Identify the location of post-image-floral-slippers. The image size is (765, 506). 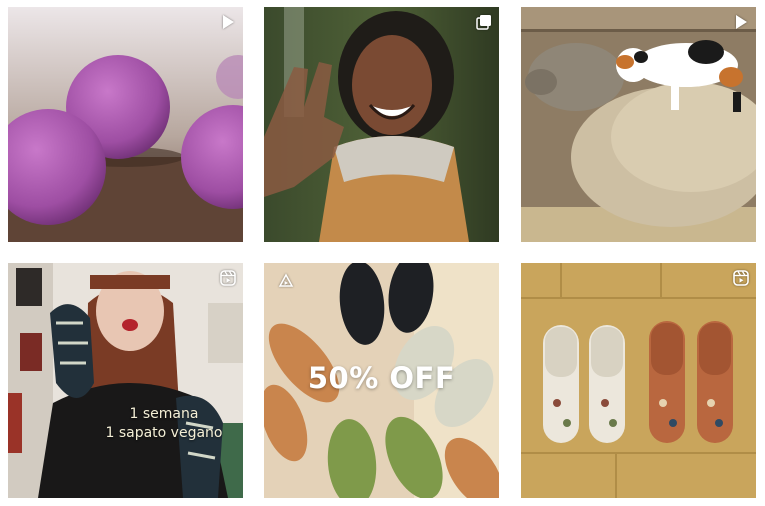
(638, 380).